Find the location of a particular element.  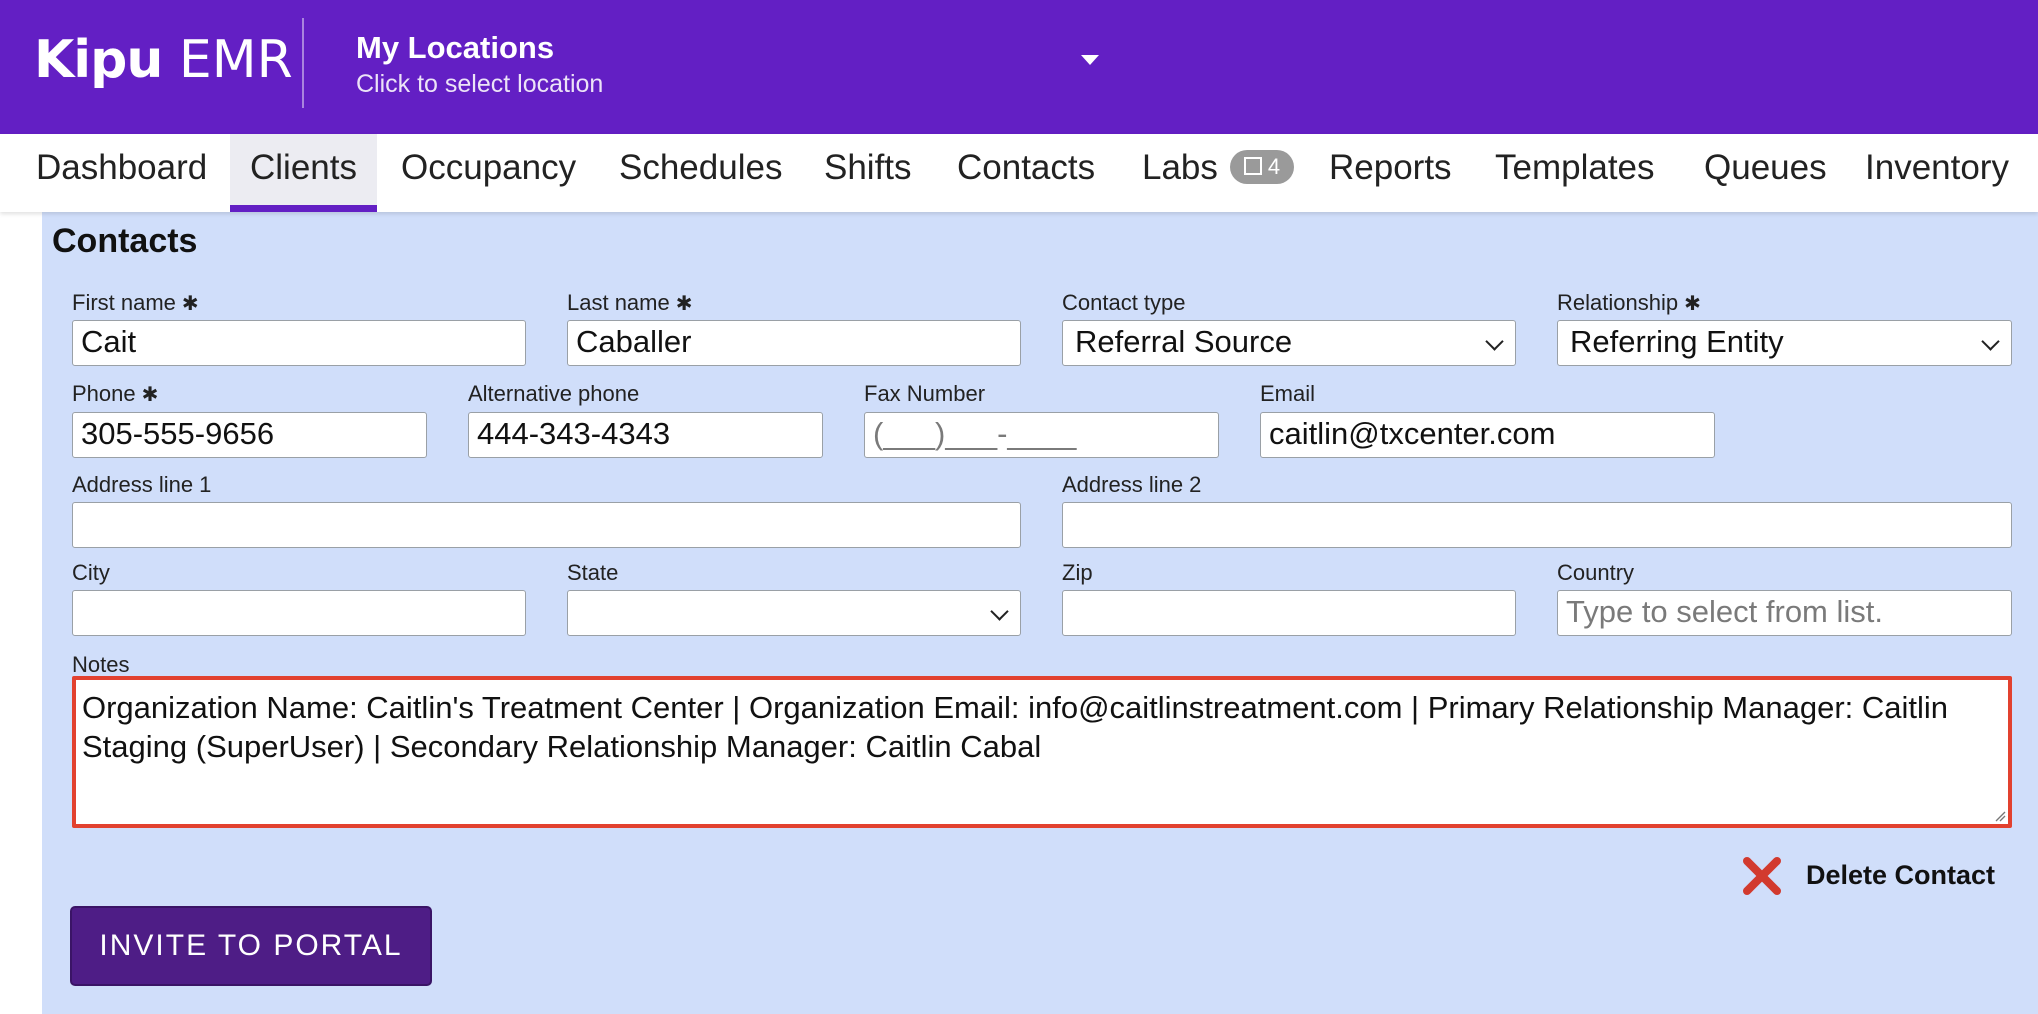

nav-label: Templates is located at coordinates (1575, 167).